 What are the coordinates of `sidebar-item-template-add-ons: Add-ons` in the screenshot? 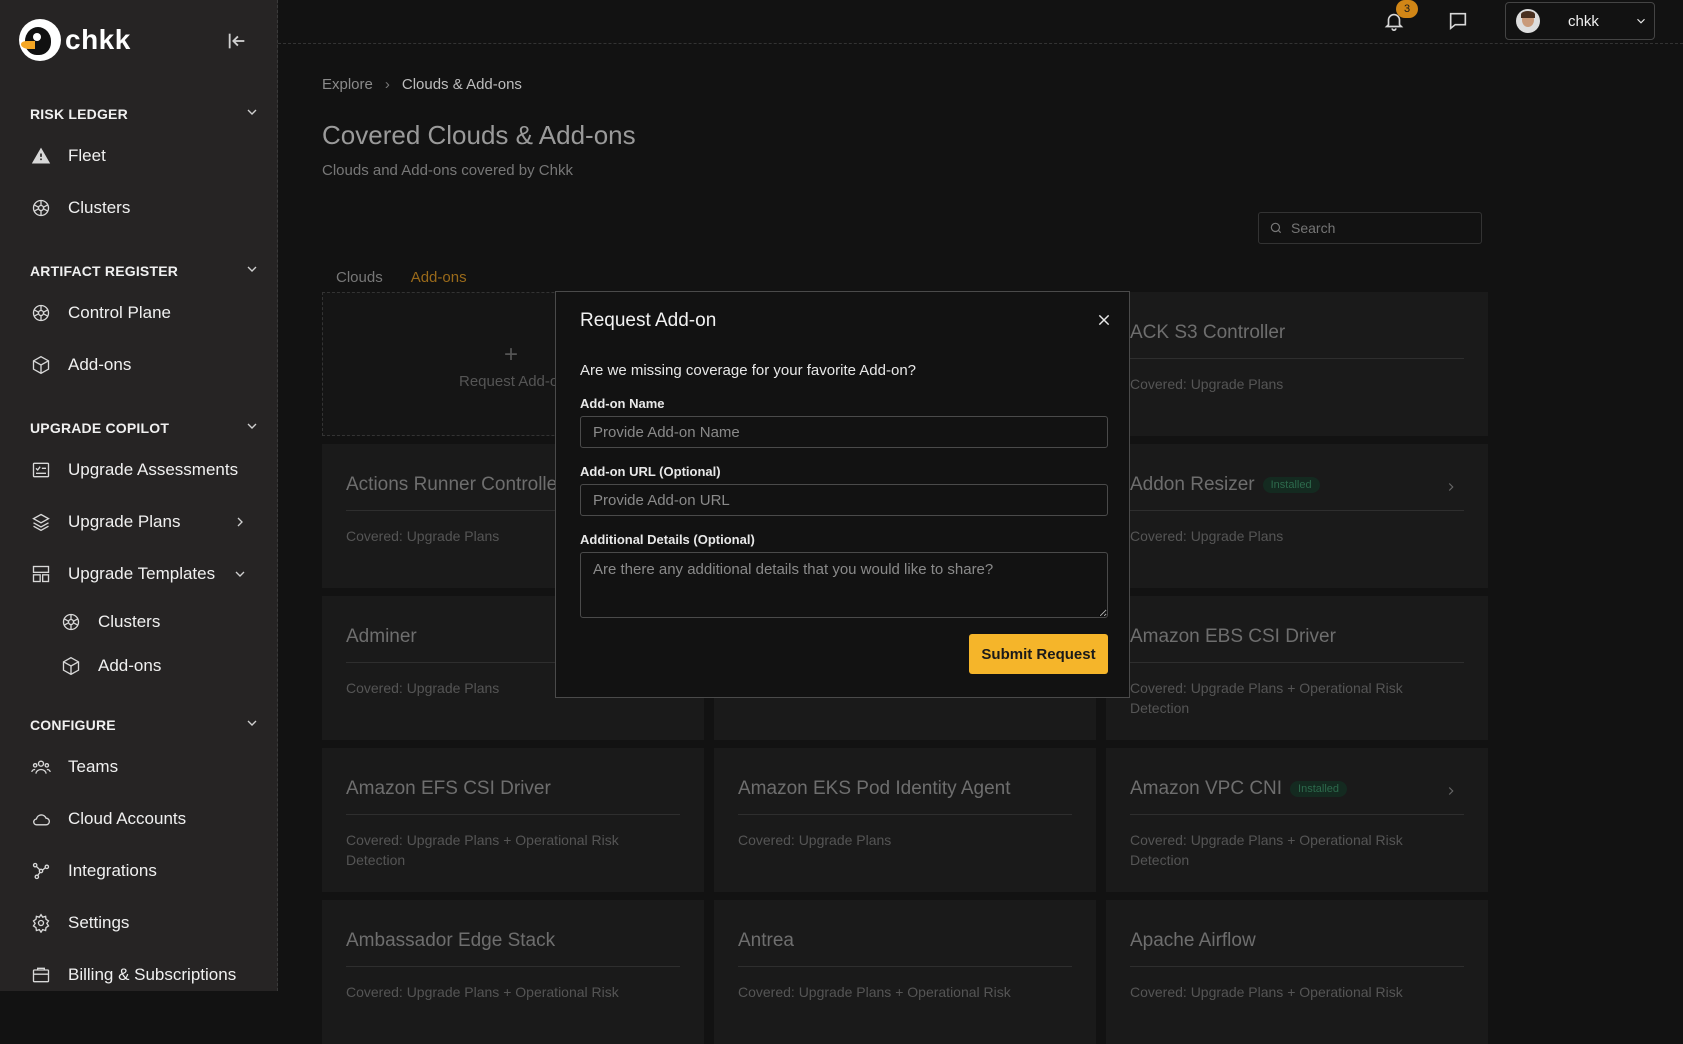 It's located at (110, 666).